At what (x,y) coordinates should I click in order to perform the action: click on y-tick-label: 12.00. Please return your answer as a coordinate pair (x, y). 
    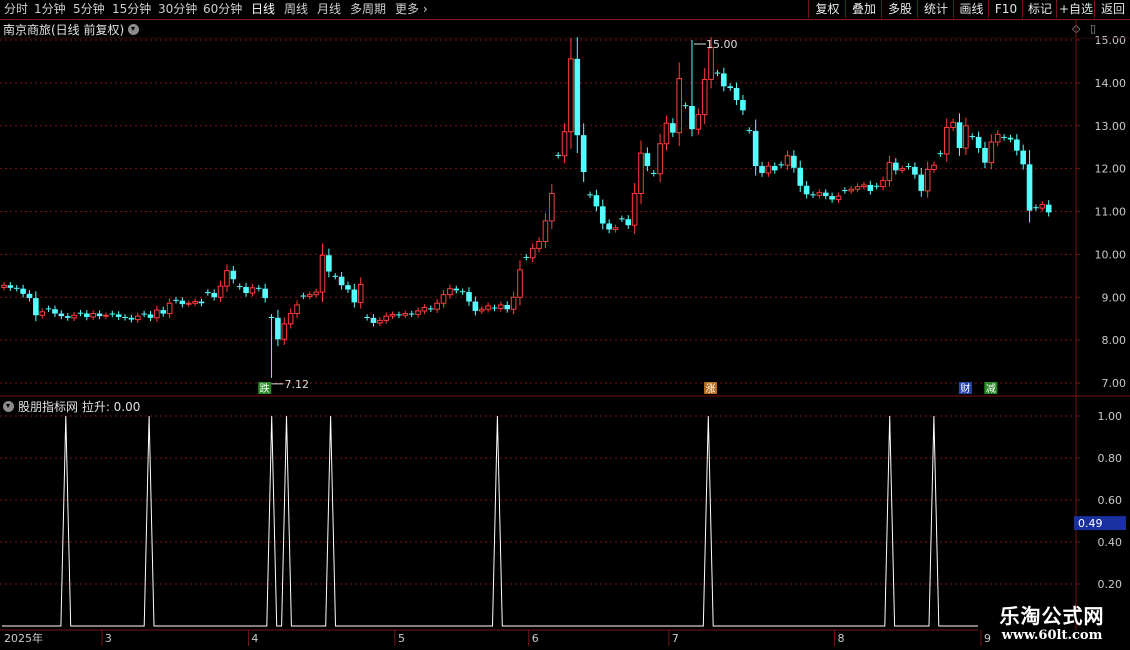
    Looking at the image, I should click on (1111, 169).